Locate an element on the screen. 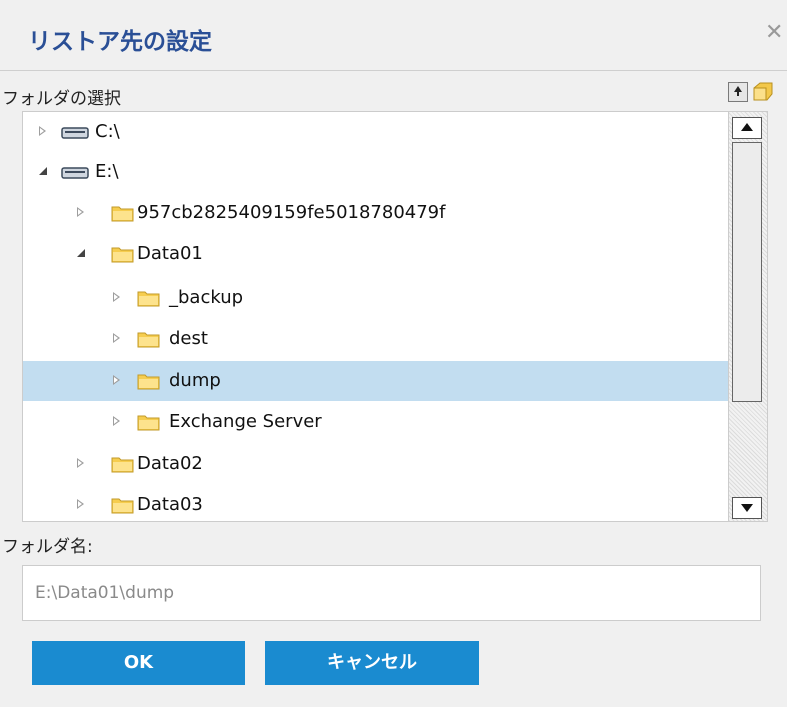 This screenshot has width=787, height=707. tree-item-folder: _backup is located at coordinates (376, 298).